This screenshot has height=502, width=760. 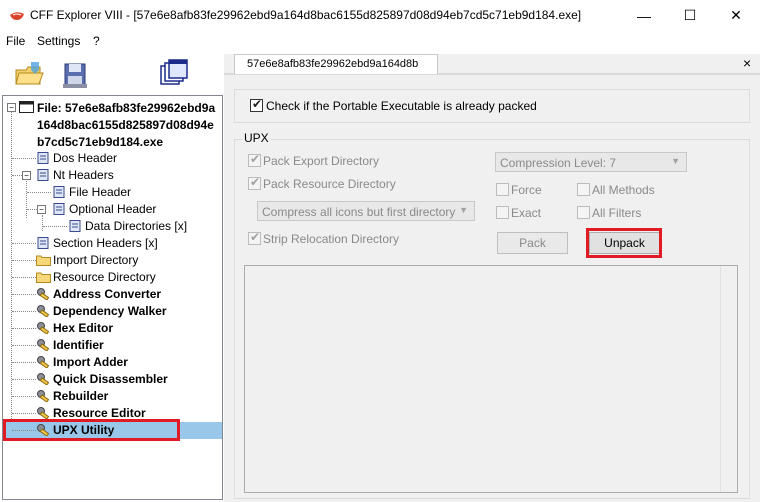 I want to click on highlight-box-upx-utility, so click(x=91, y=430).